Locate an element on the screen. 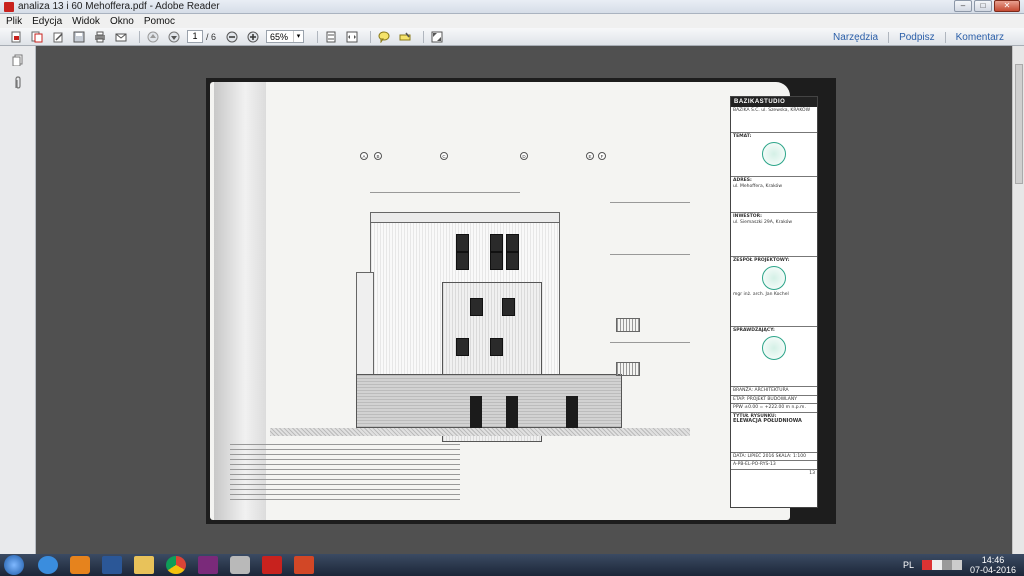  menu-plik: Plik is located at coordinates (14, 21).